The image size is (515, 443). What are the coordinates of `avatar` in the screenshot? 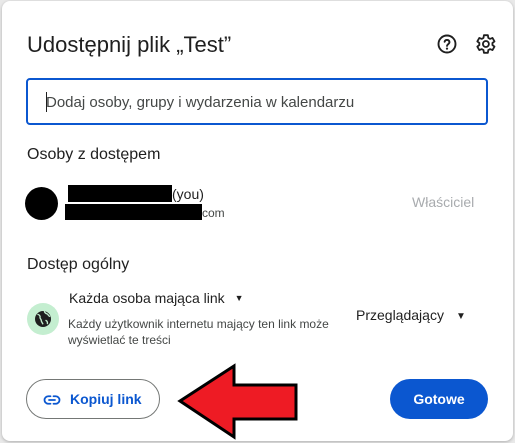 It's located at (41, 203).